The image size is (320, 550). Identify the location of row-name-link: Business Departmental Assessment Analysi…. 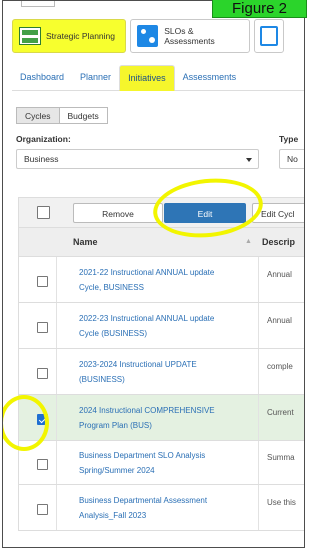
(154, 508).